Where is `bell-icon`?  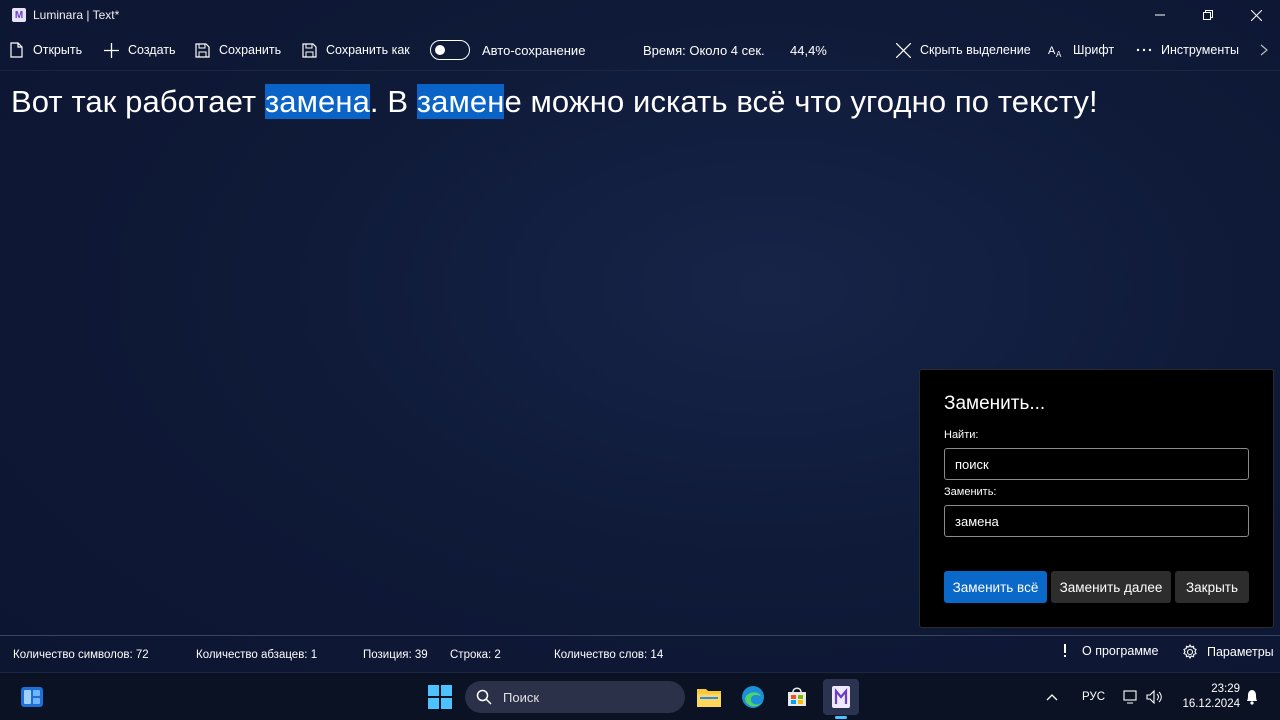 bell-icon is located at coordinates (1252, 697).